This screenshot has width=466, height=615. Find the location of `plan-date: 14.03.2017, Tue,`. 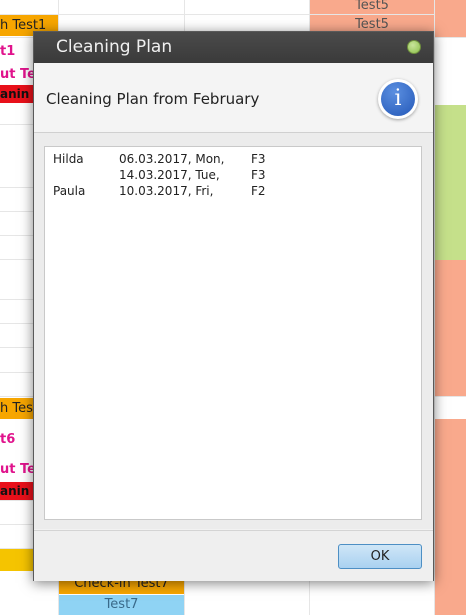

plan-date: 14.03.2017, Tue, is located at coordinates (169, 175).